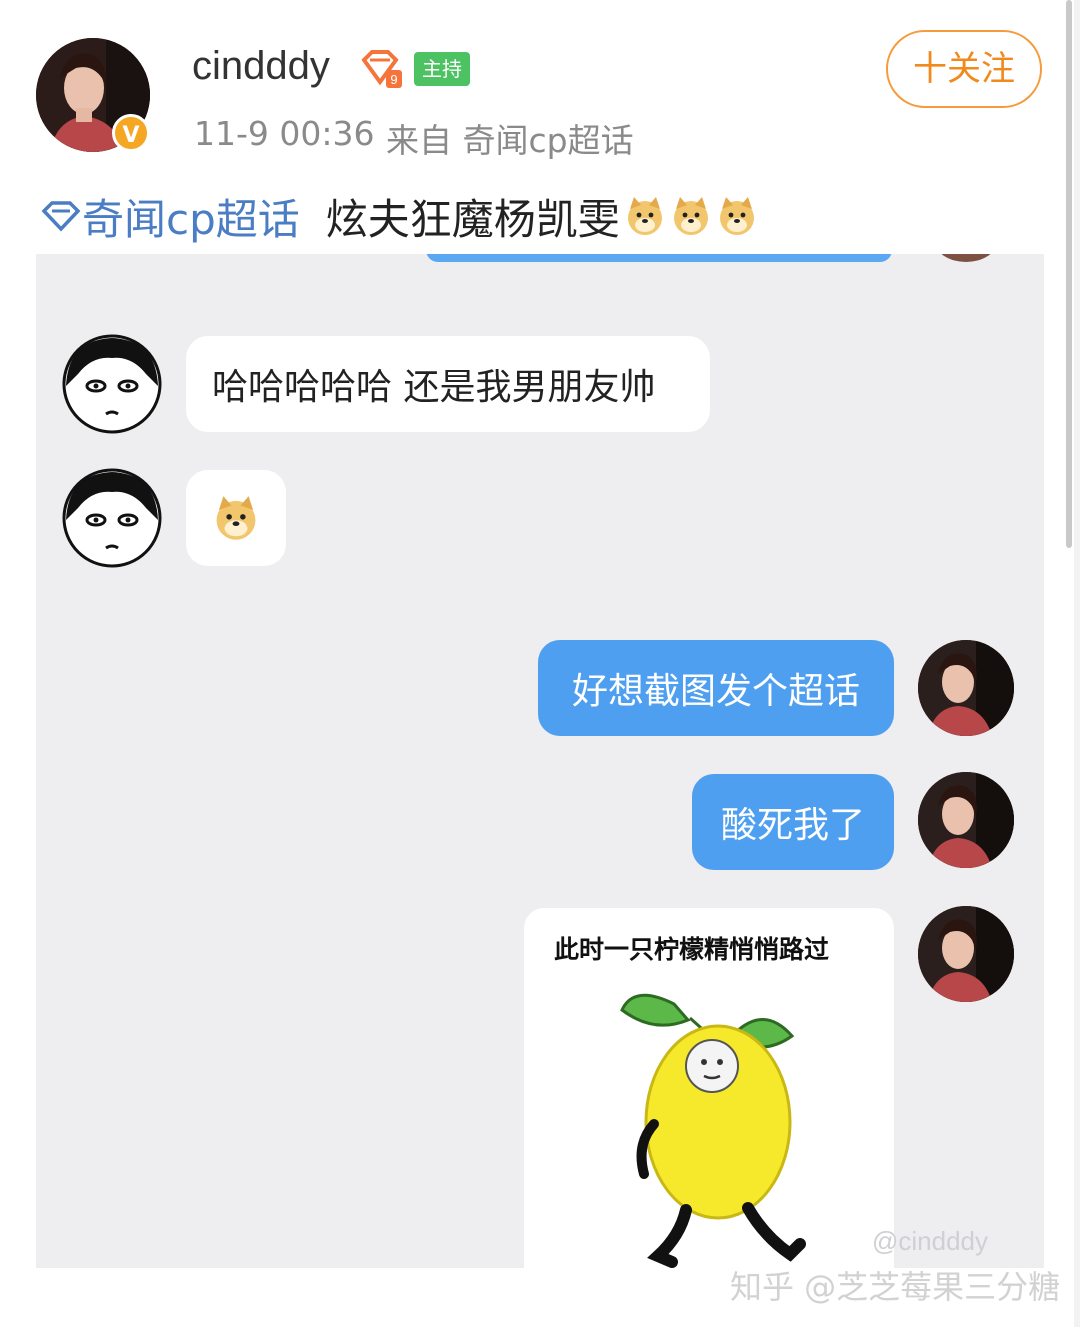 The height and width of the screenshot is (1327, 1080). Describe the element at coordinates (191, 219) in the screenshot. I see `super-topic-label: 奇闻cp超话` at that location.